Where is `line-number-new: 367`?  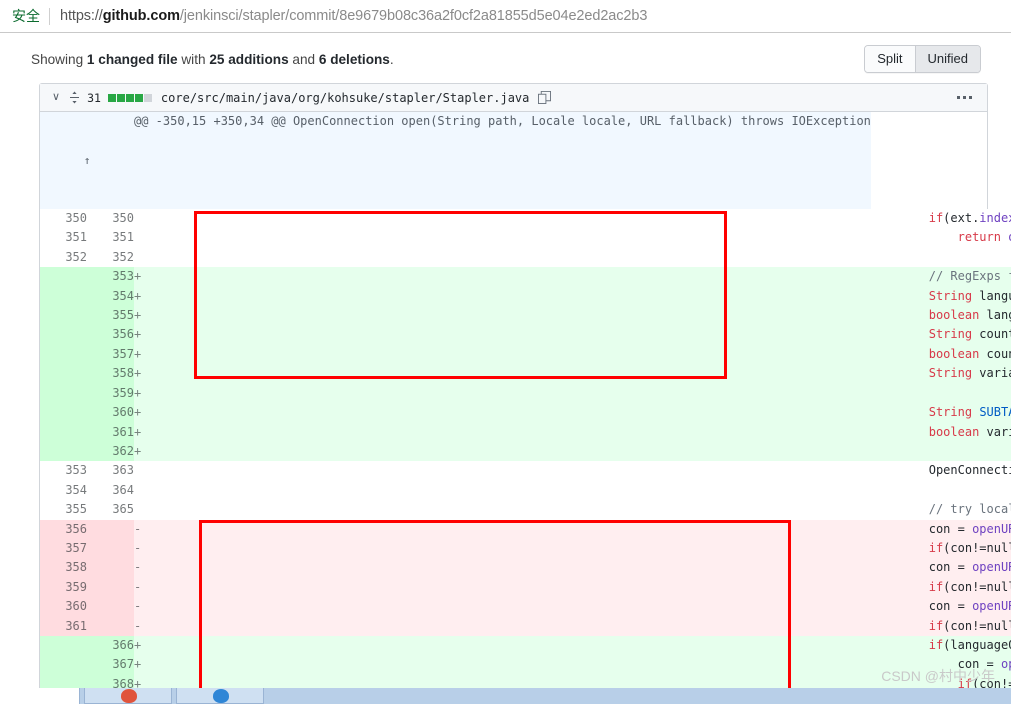 line-number-new: 367 is located at coordinates (110, 665).